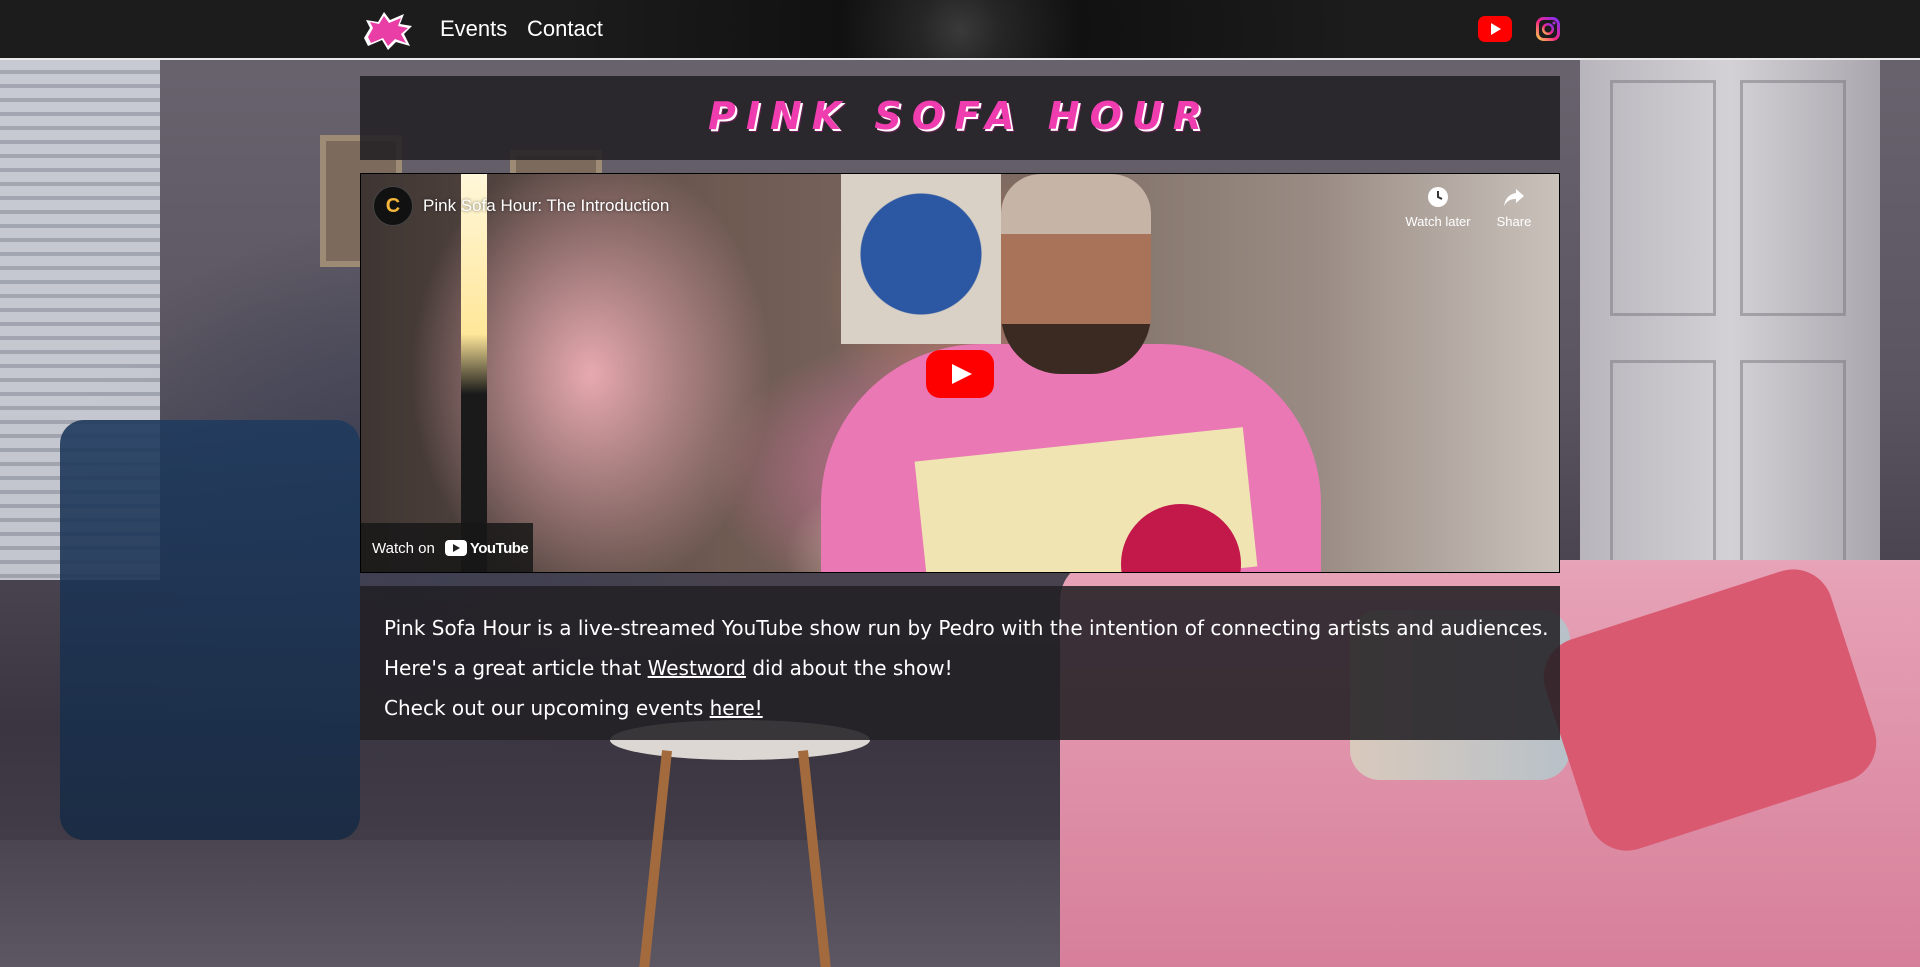 Image resolution: width=1920 pixels, height=967 pixels. Describe the element at coordinates (455, 548) in the screenshot. I see `youtube-mini-icon` at that location.